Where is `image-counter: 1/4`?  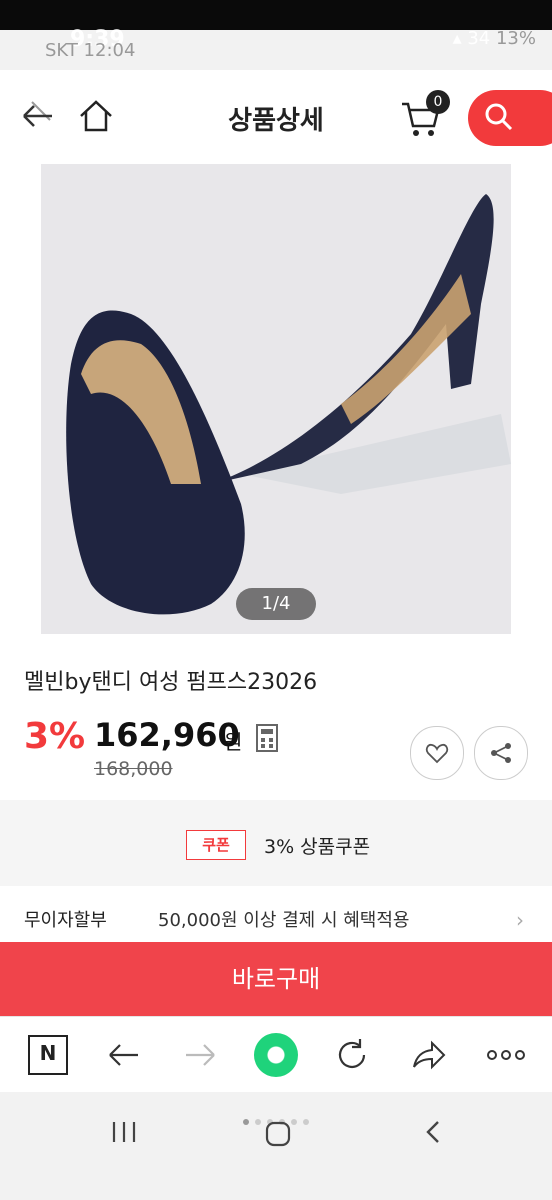 image-counter: 1/4 is located at coordinates (276, 604).